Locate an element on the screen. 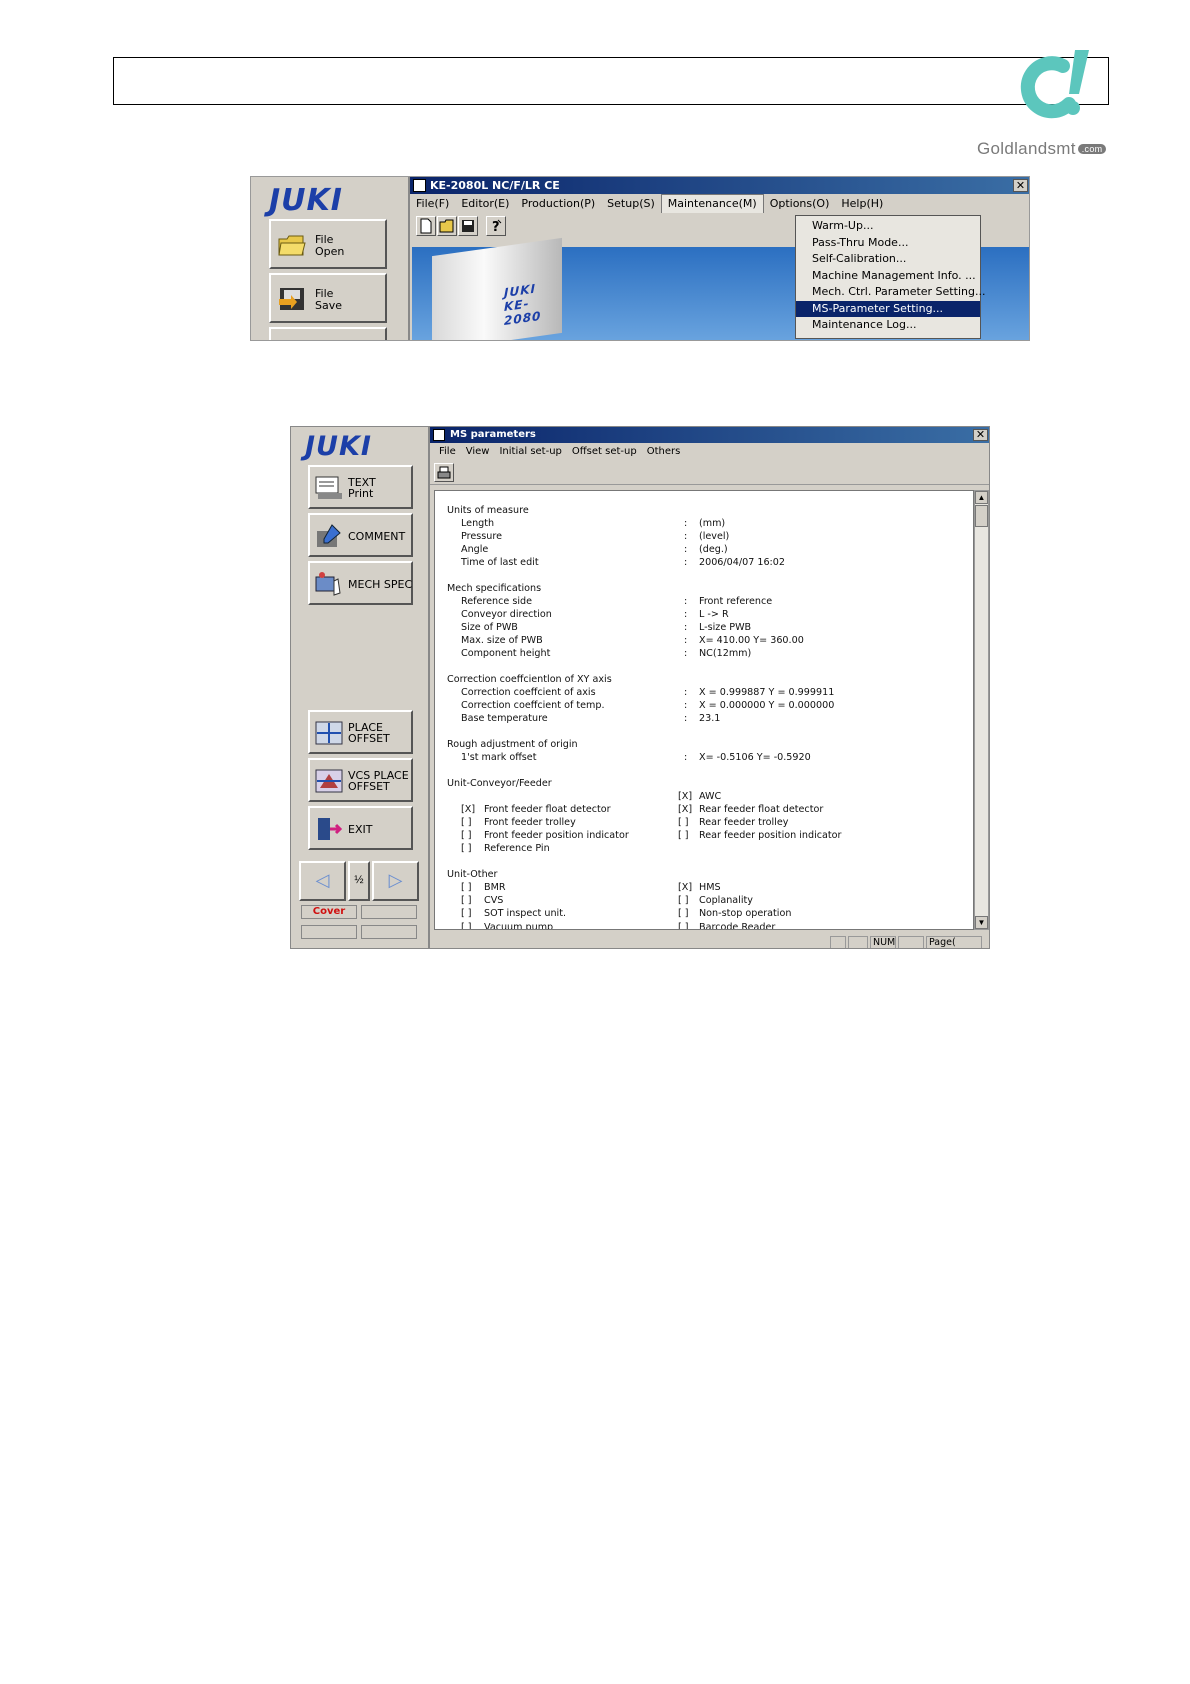 The height and width of the screenshot is (1684, 1190). machine-logo: JUKI KE-2080 is located at coordinates (523, 305).